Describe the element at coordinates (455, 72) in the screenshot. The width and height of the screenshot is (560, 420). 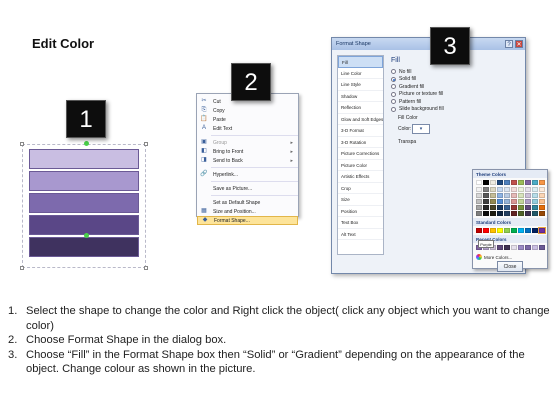
I see `fill-option: No fill` at that location.